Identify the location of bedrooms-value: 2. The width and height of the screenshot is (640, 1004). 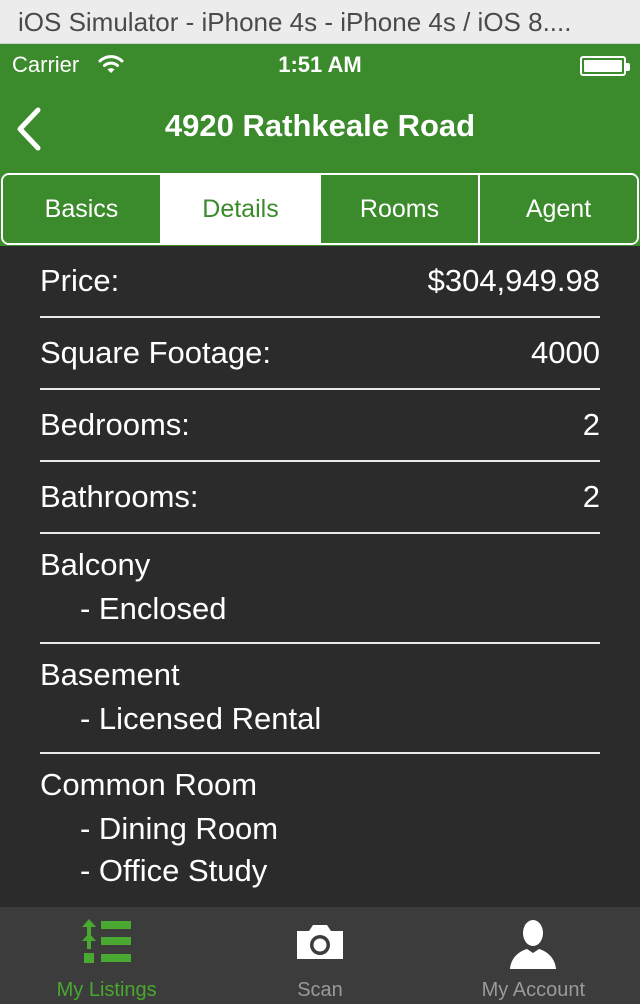
(591, 424).